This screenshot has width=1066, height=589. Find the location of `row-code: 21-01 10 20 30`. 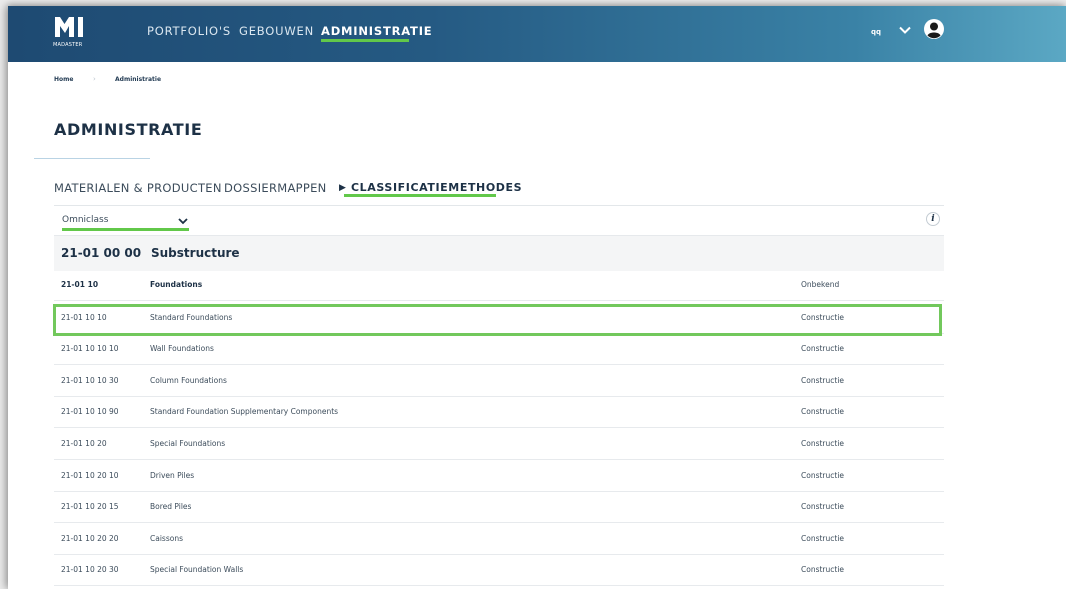

row-code: 21-01 10 20 30 is located at coordinates (90, 569).